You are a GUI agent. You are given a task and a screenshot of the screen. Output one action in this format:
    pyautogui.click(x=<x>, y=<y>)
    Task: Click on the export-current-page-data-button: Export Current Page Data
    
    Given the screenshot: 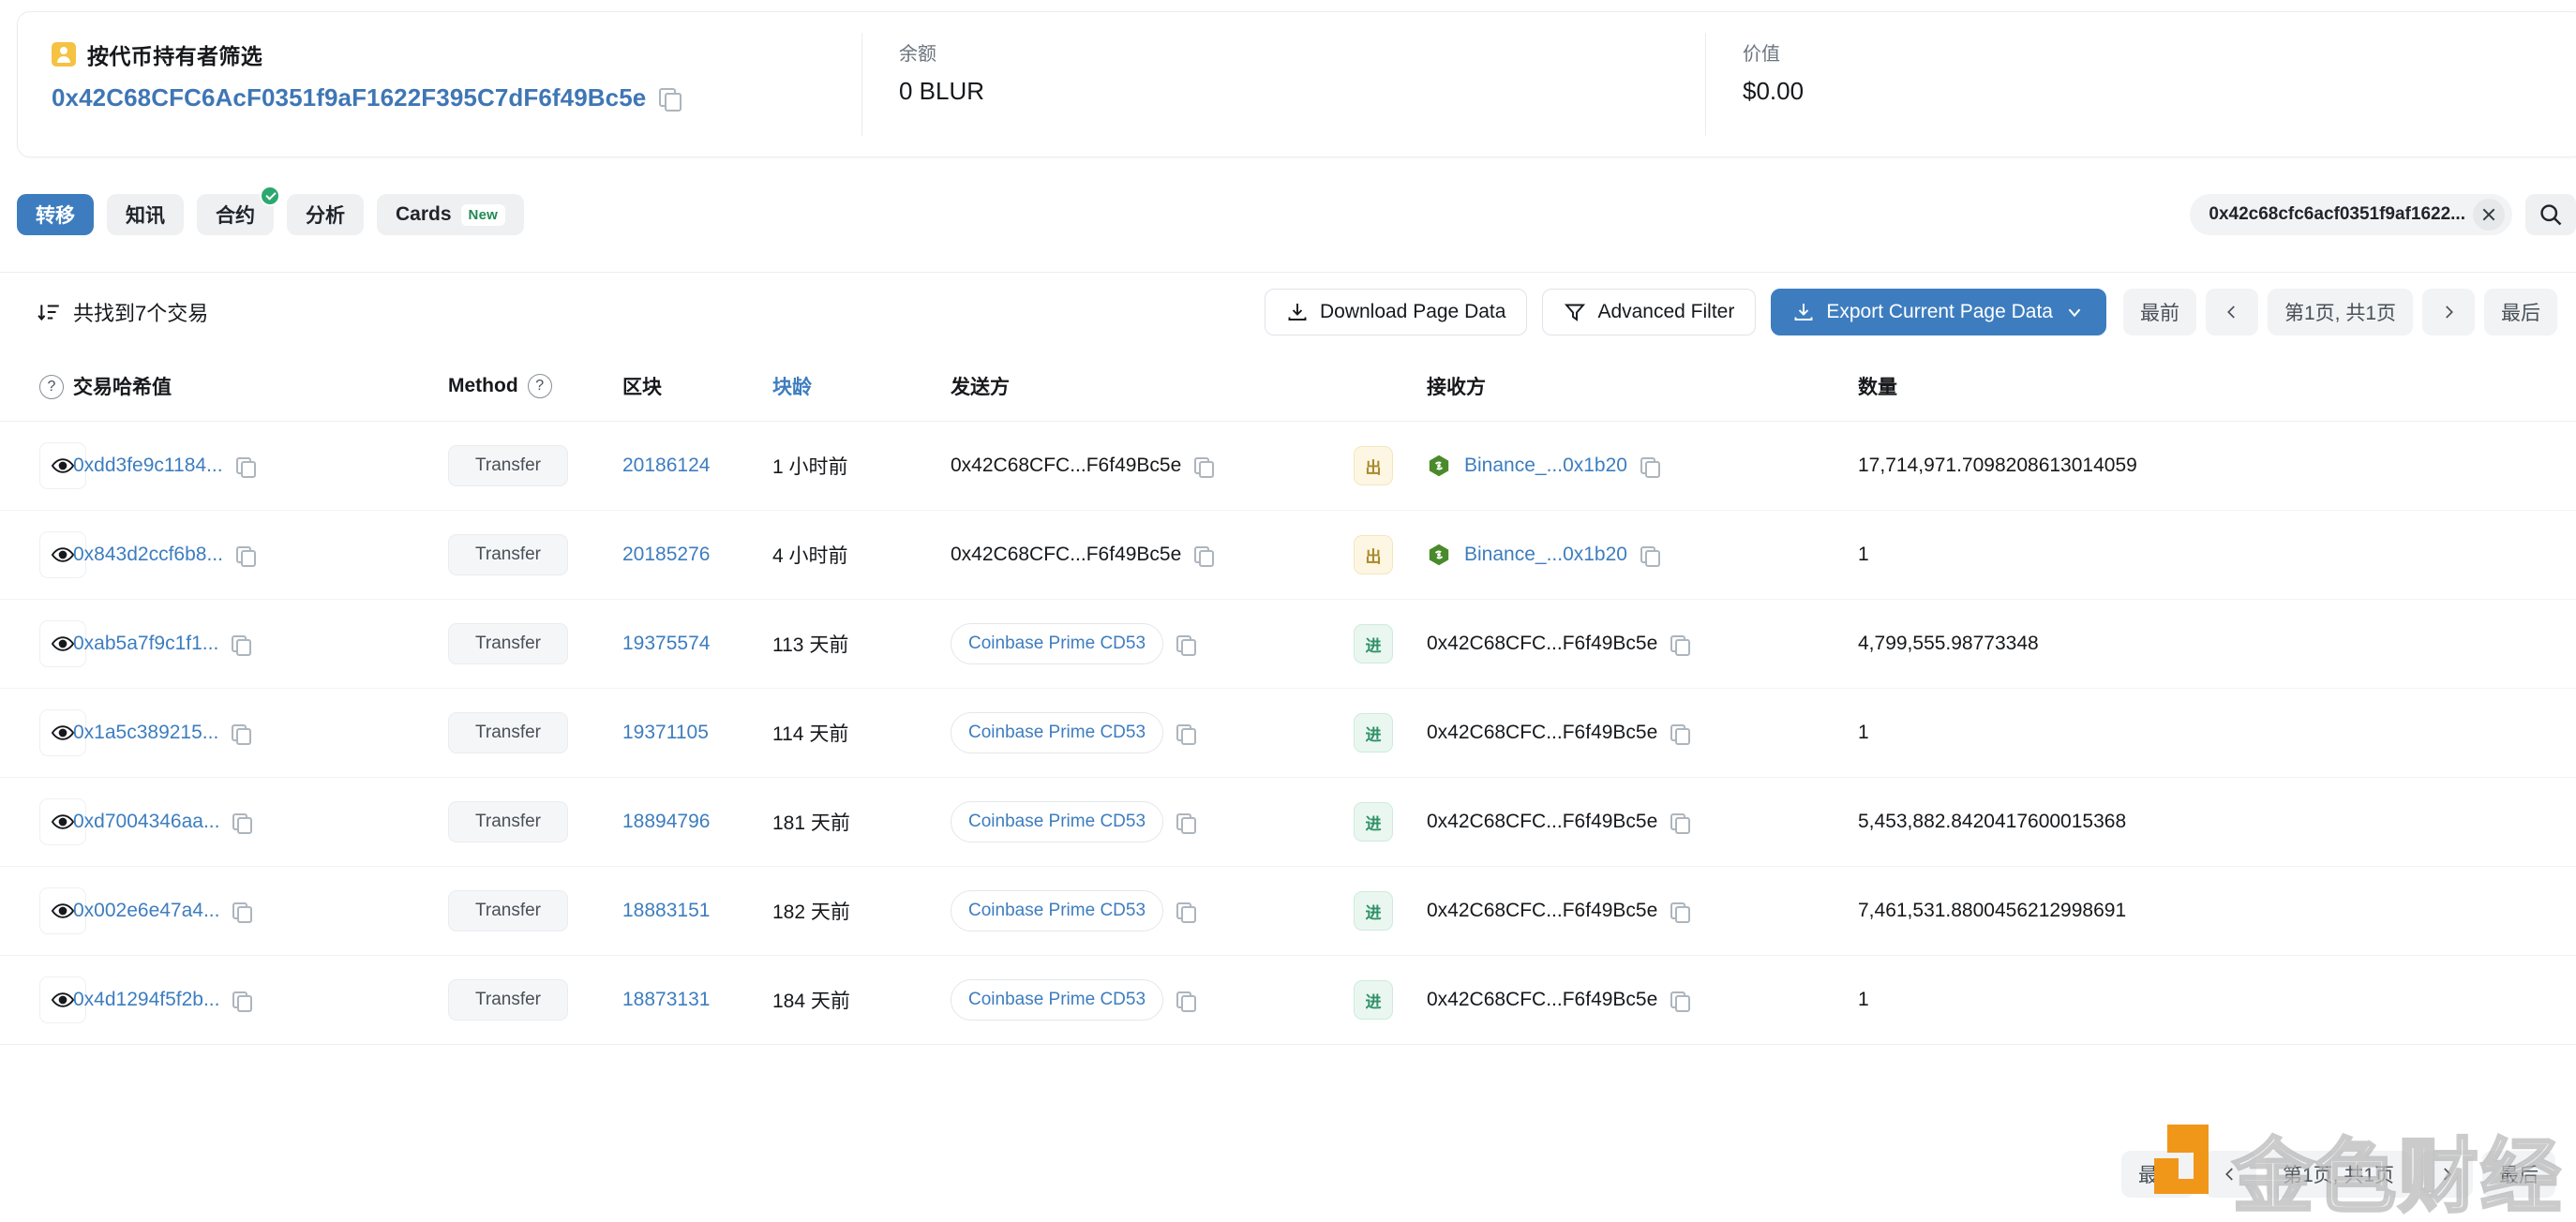 What is the action you would take?
    pyautogui.click(x=1938, y=312)
    